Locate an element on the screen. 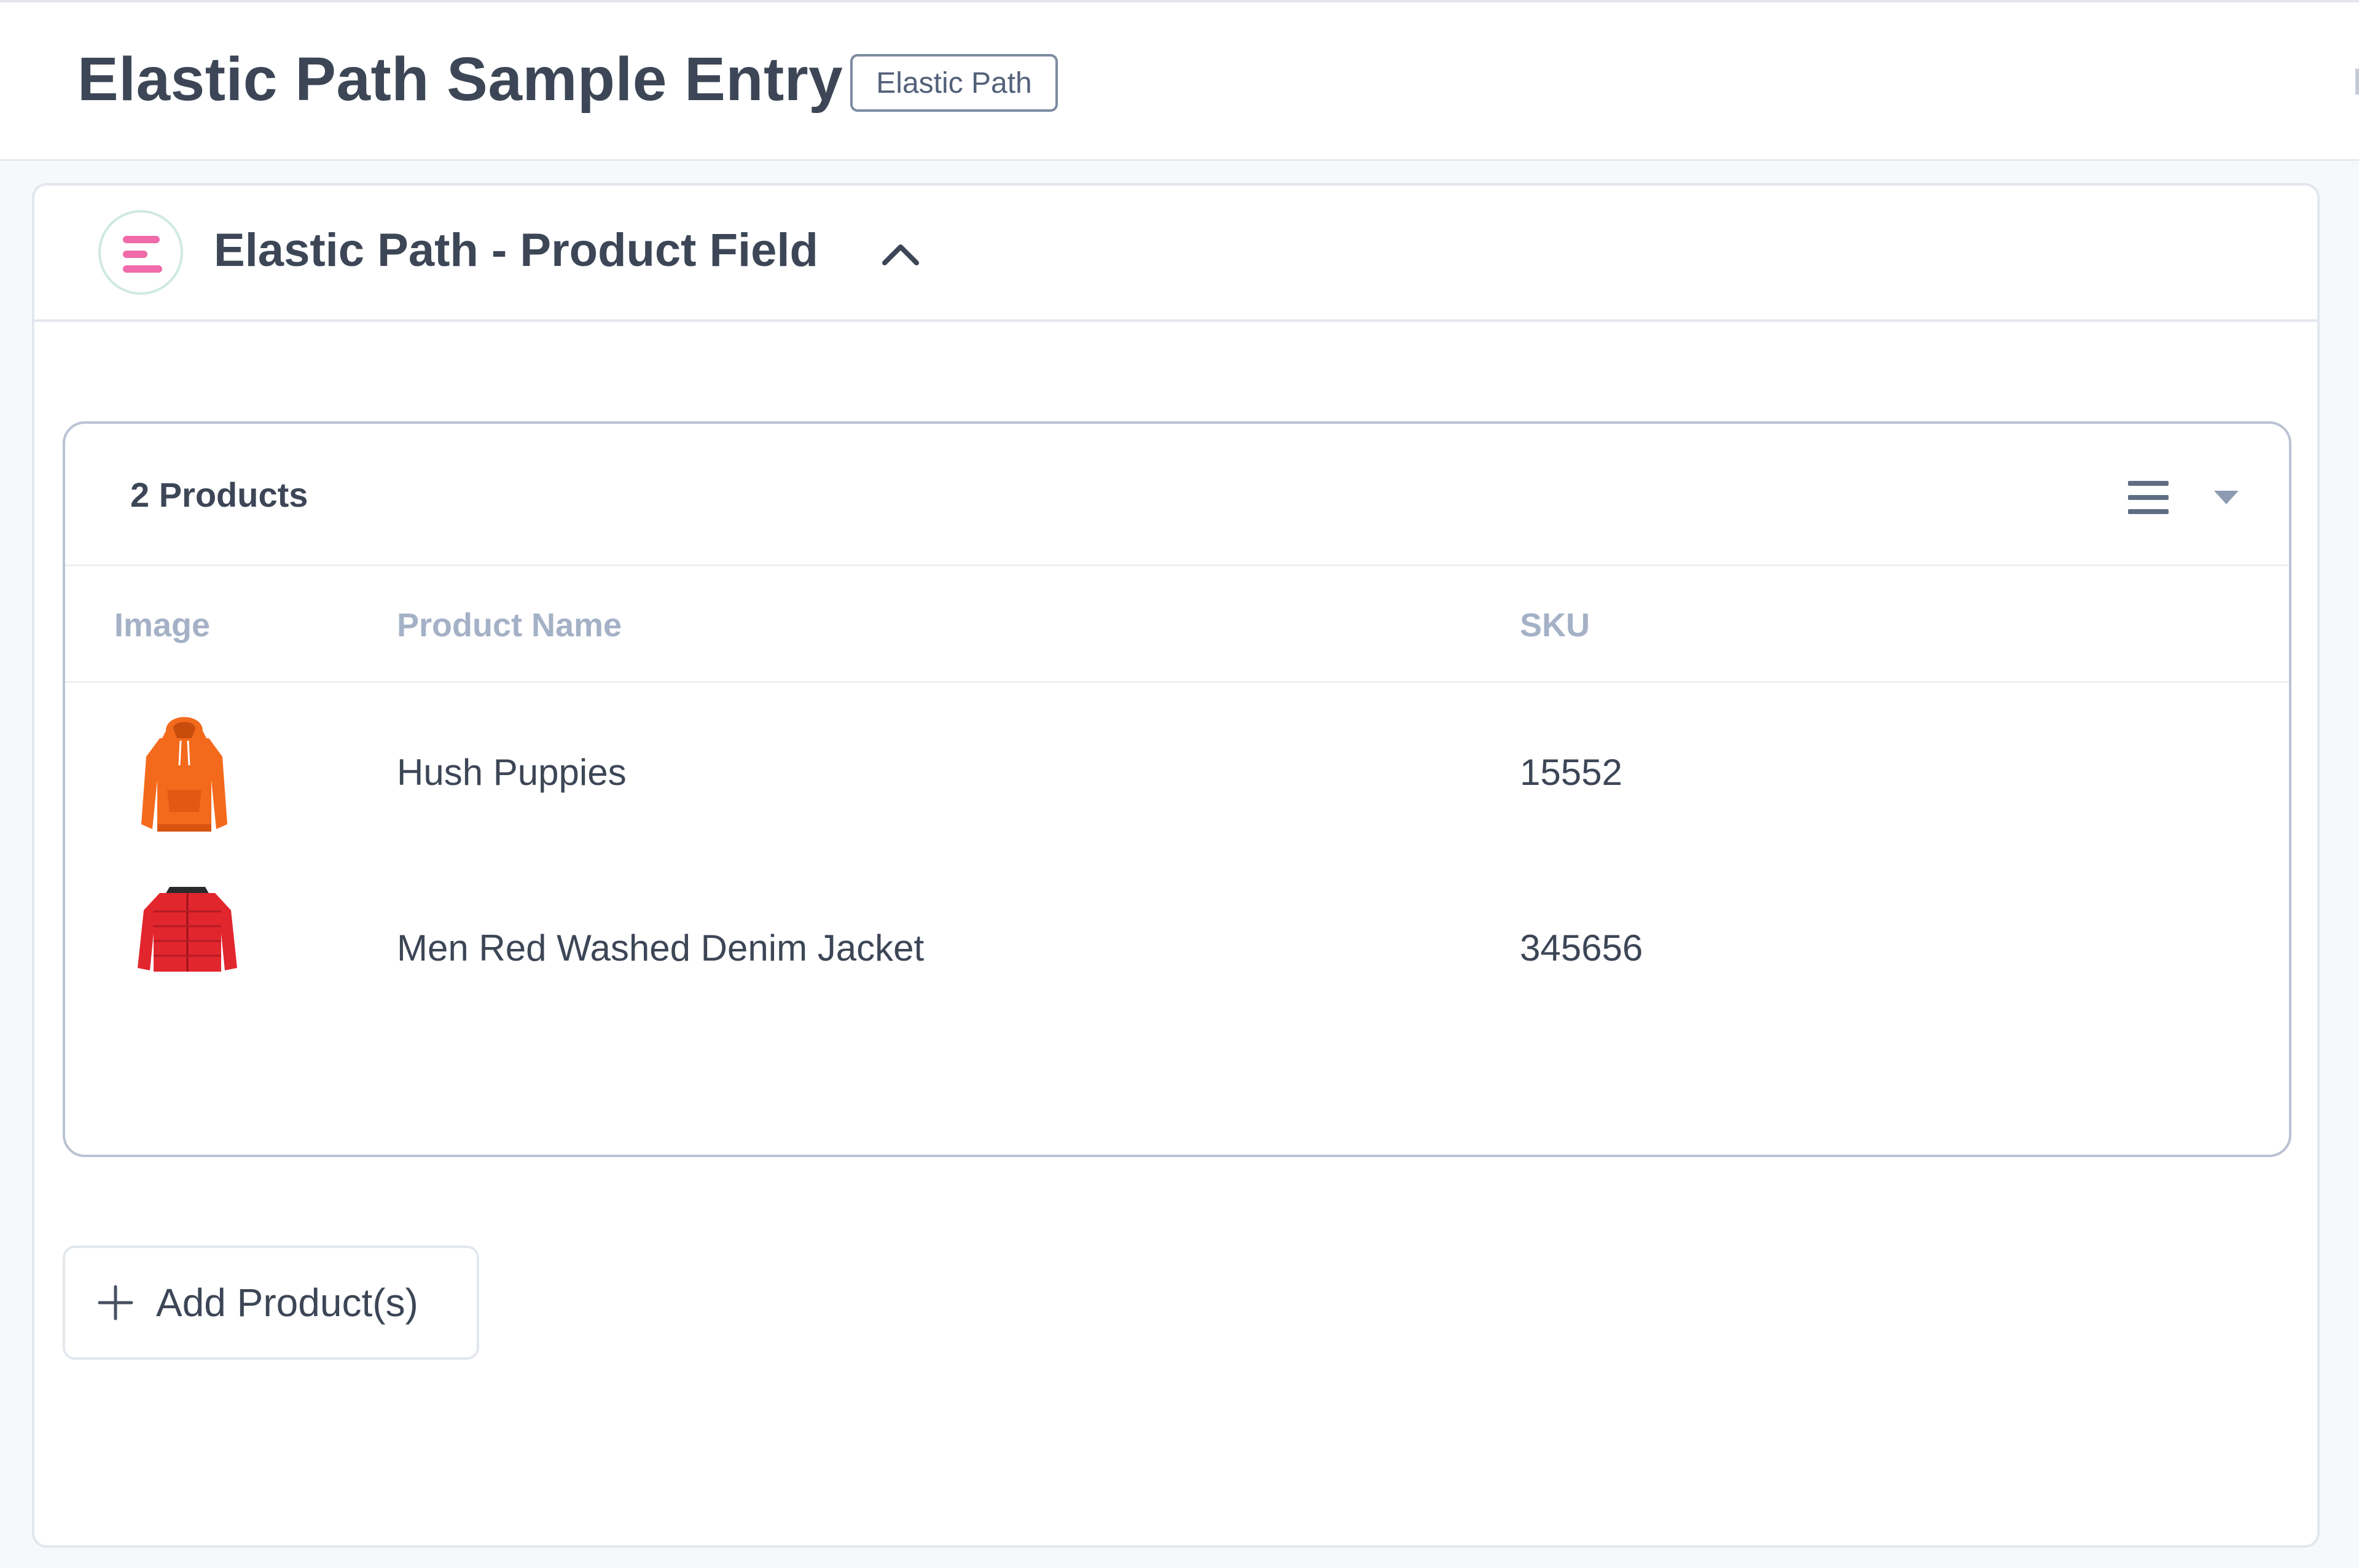 This screenshot has width=2359, height=1568. list-icon is located at coordinates (2149, 497).